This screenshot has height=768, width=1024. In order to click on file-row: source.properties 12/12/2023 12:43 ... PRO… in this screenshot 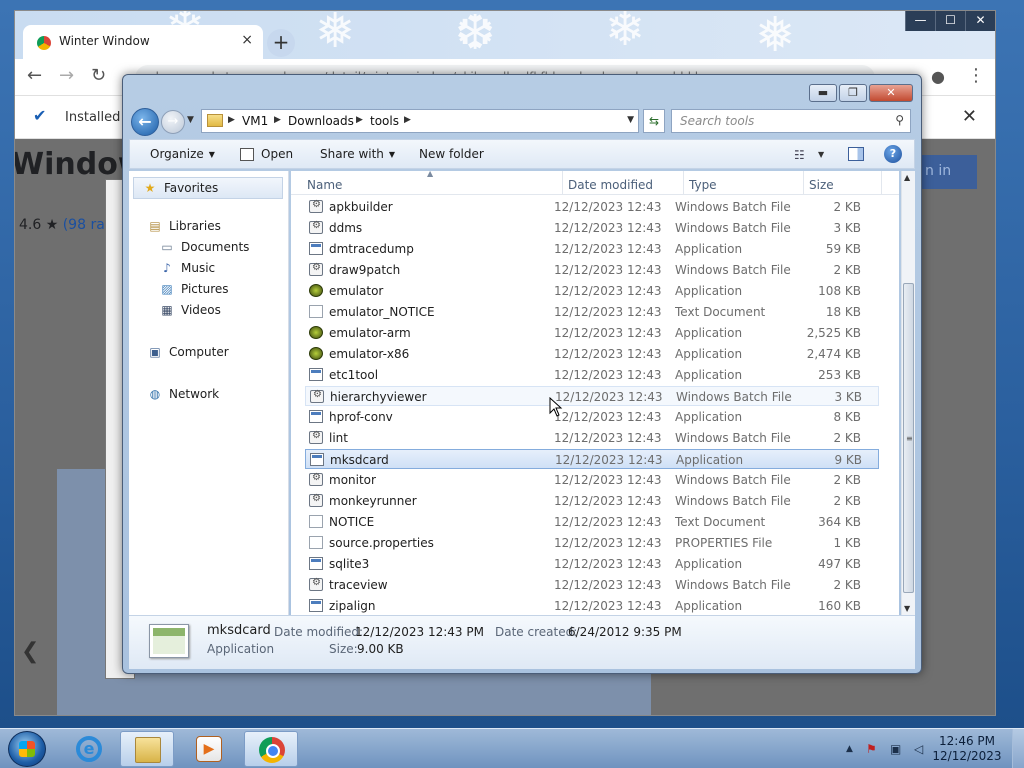, I will do `click(592, 543)`.